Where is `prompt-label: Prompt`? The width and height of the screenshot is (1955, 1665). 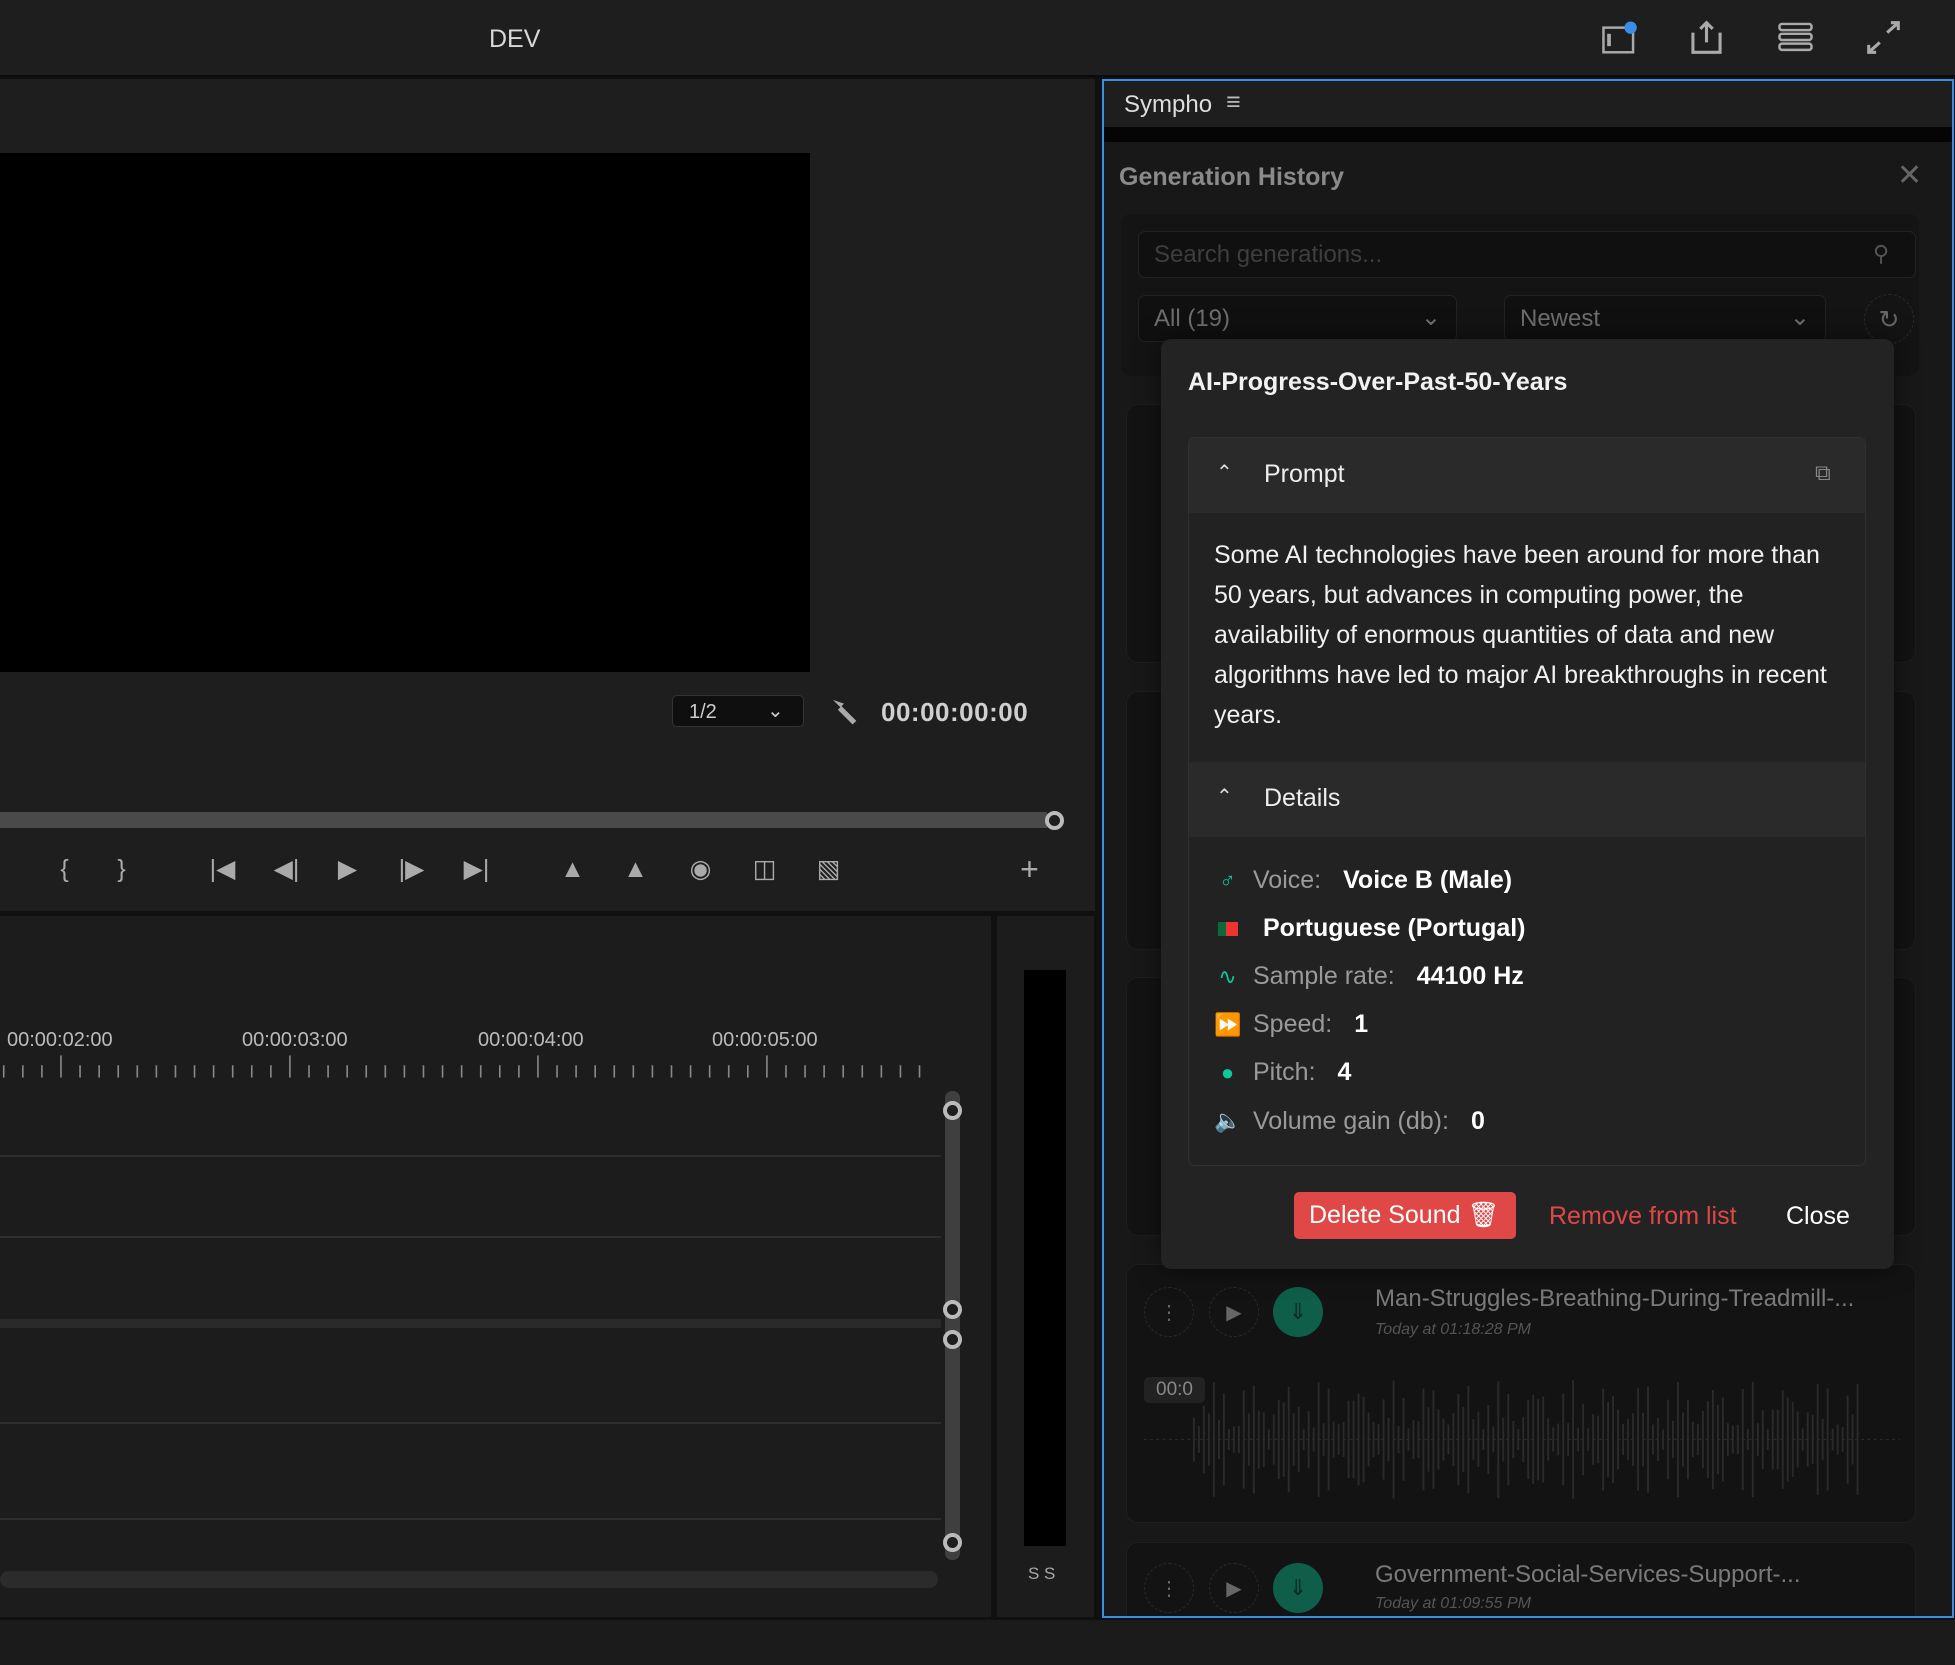
prompt-label: Prompt is located at coordinates (1304, 474).